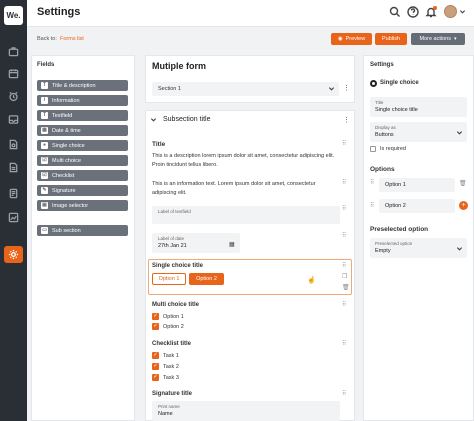 Image resolution: width=474 pixels, height=421 pixels. I want to click on preview-button: ◉ Preview, so click(351, 39).